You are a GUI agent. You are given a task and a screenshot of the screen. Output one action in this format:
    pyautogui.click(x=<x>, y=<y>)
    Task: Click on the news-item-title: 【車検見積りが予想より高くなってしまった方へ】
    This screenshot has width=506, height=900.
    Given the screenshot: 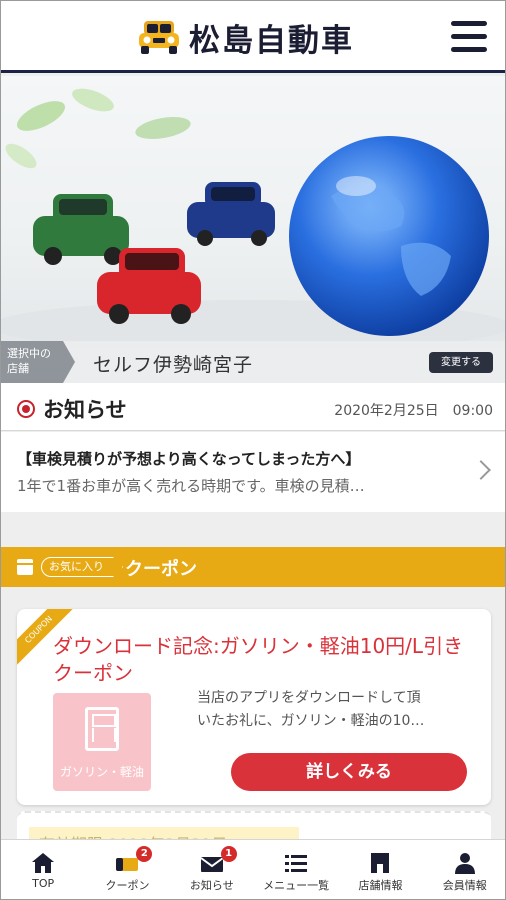 What is the action you would take?
    pyautogui.click(x=189, y=459)
    